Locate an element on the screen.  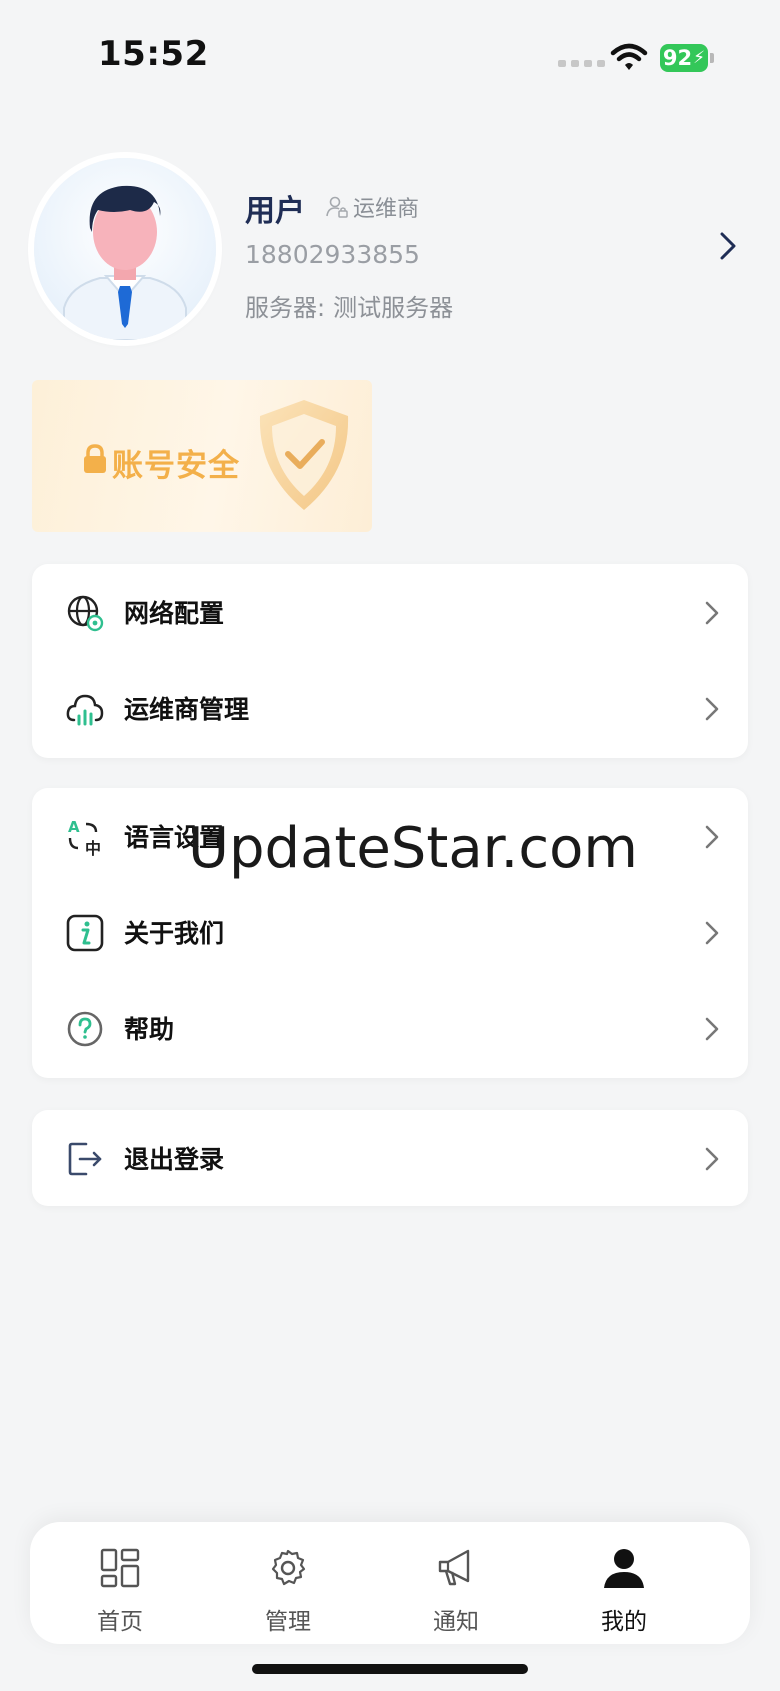
svg-text: 中 is located at coordinates (93, 847).